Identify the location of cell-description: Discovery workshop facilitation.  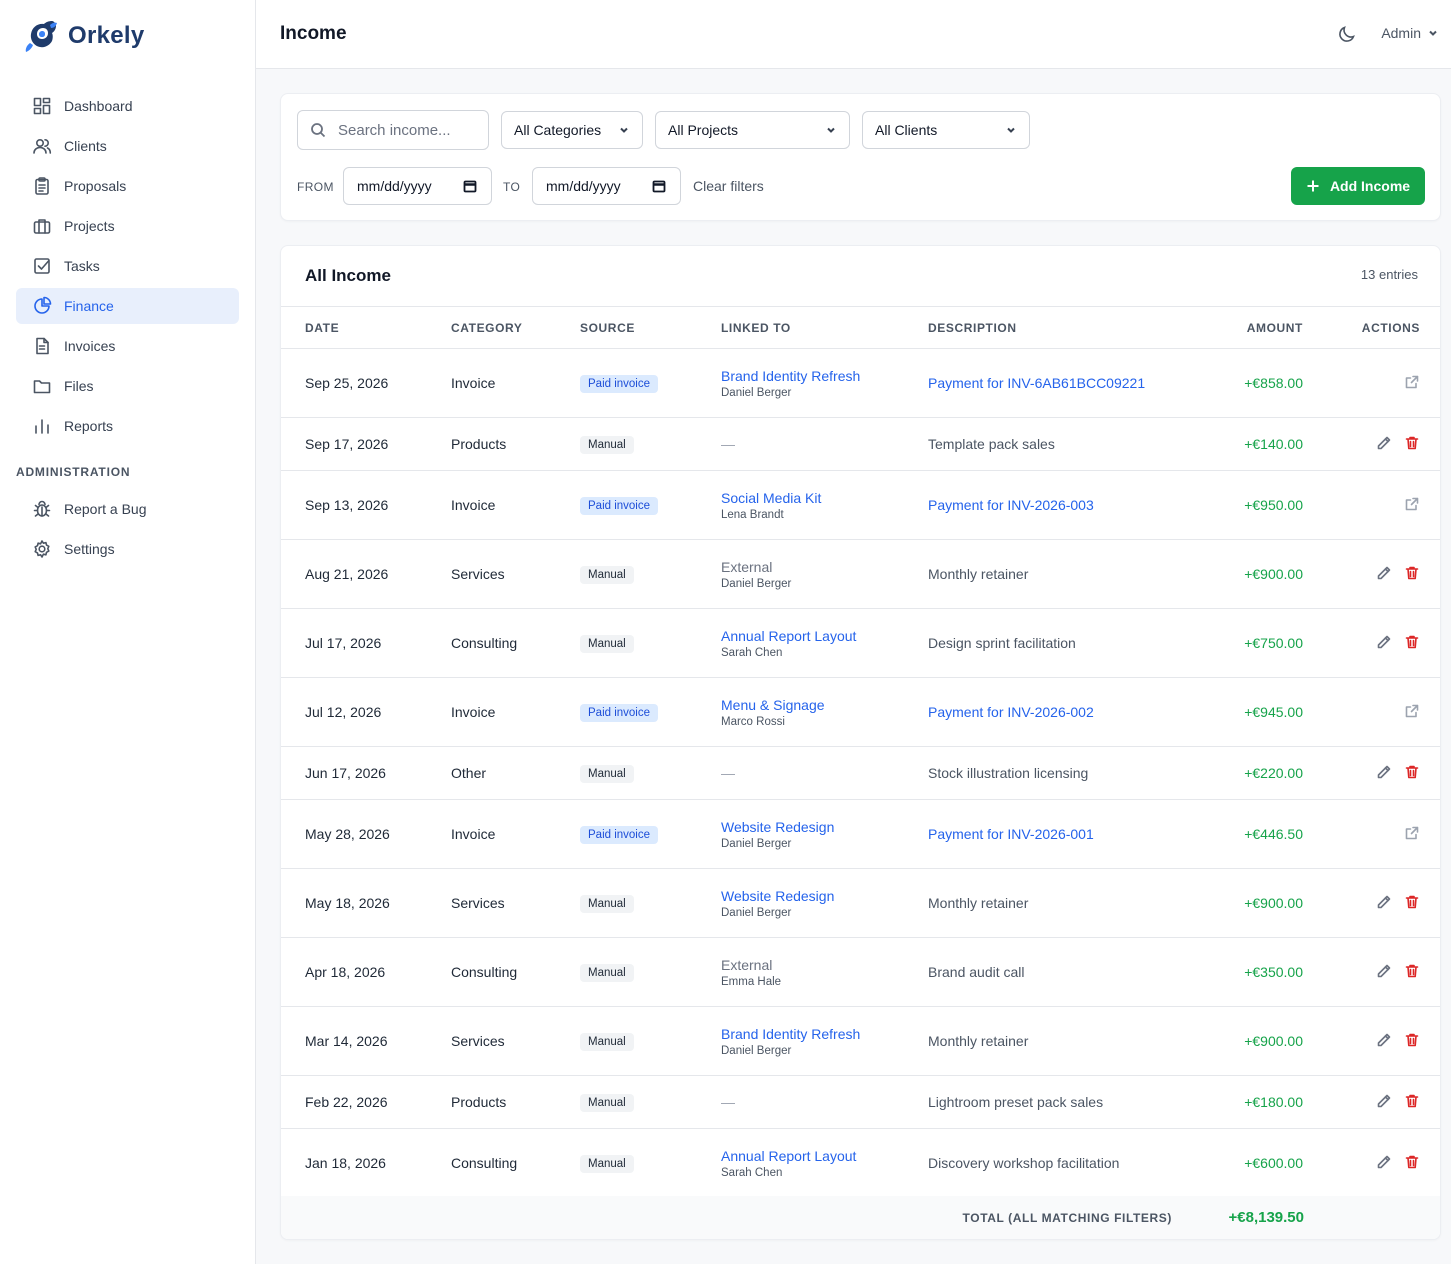
(1043, 1163).